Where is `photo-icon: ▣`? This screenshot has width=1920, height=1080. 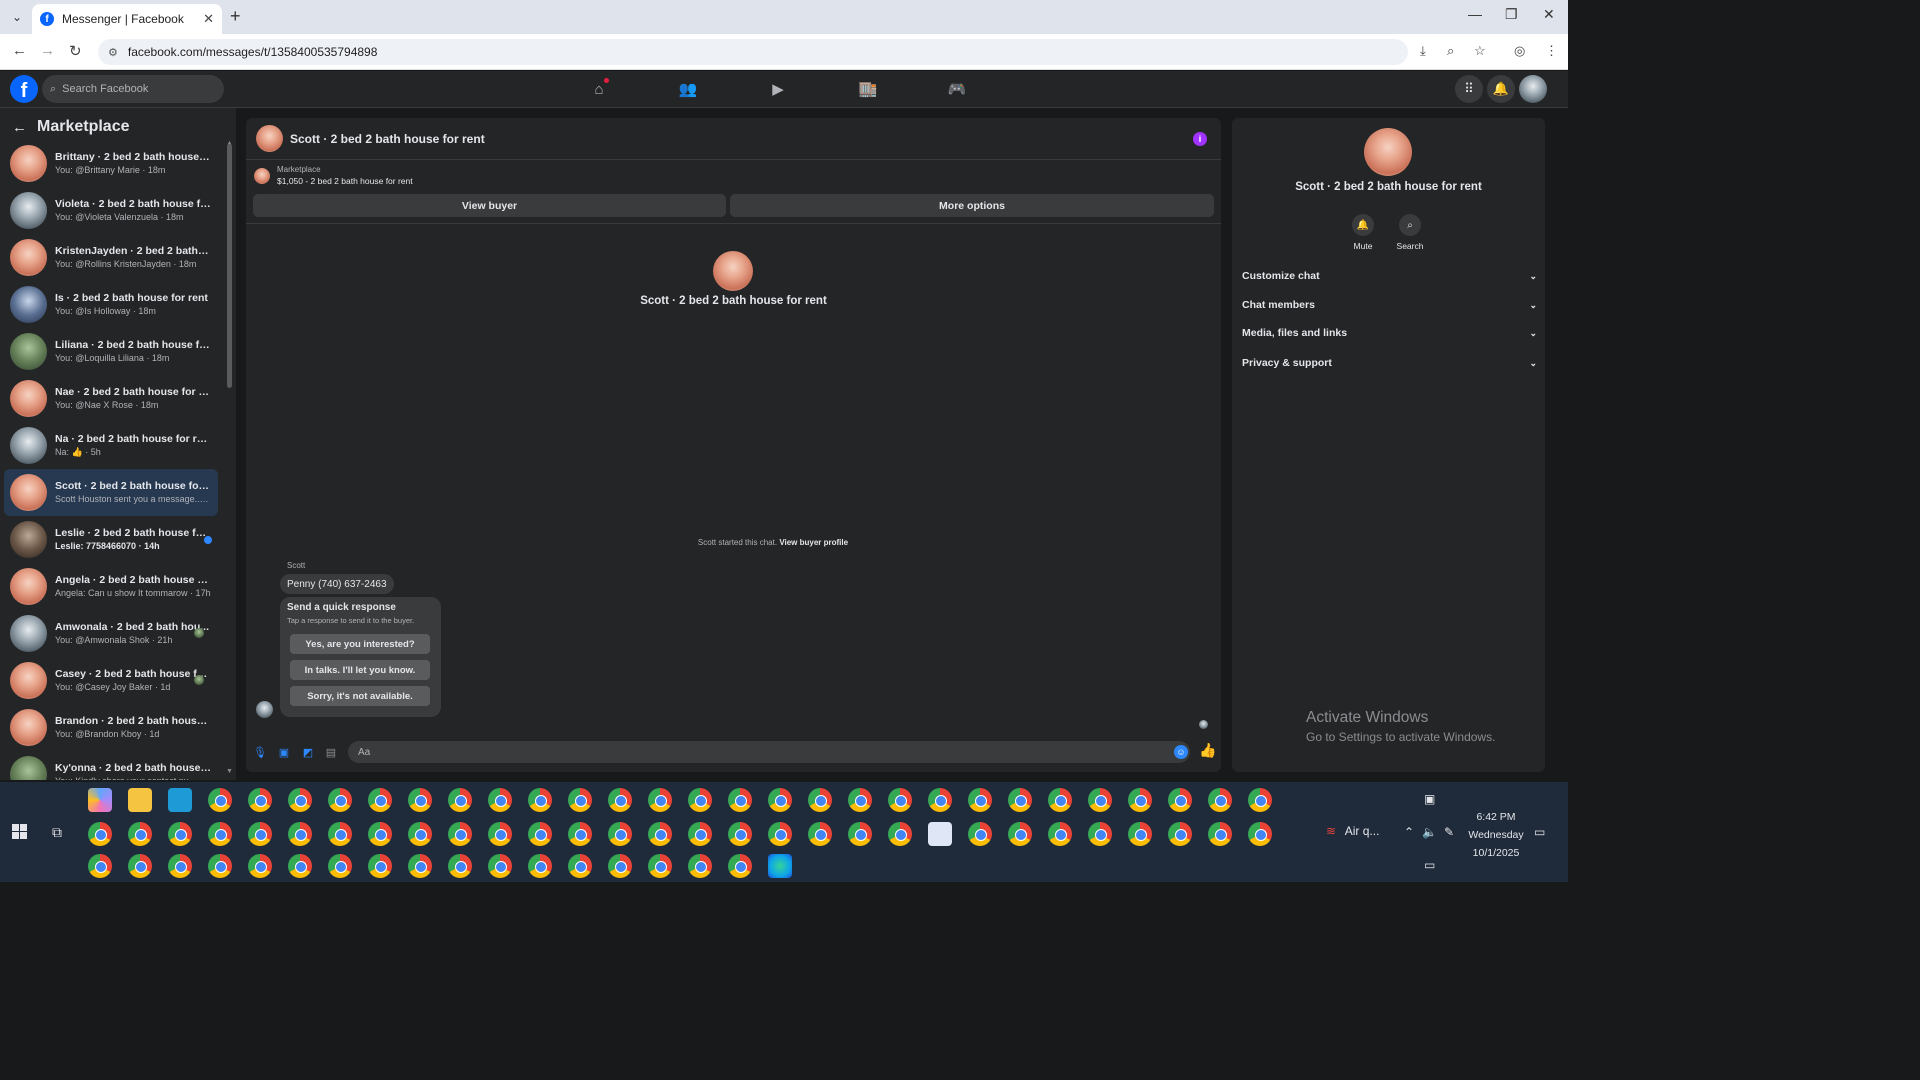
photo-icon: ▣ is located at coordinates (284, 752).